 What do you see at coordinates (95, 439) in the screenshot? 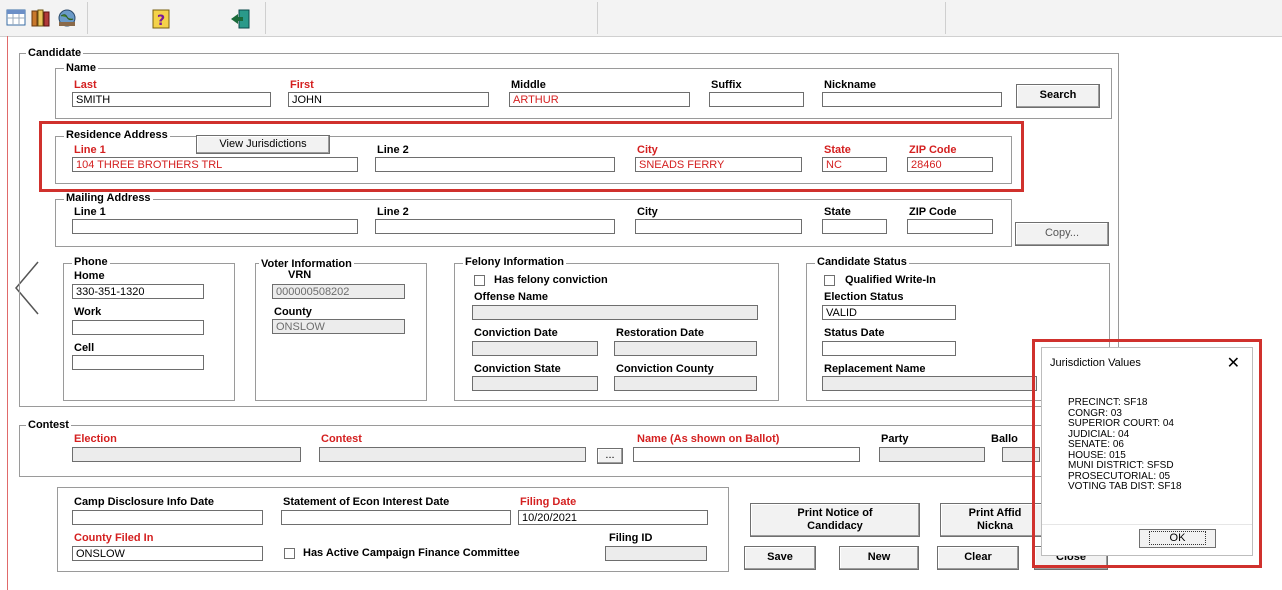
I see `election-label: Election` at bounding box center [95, 439].